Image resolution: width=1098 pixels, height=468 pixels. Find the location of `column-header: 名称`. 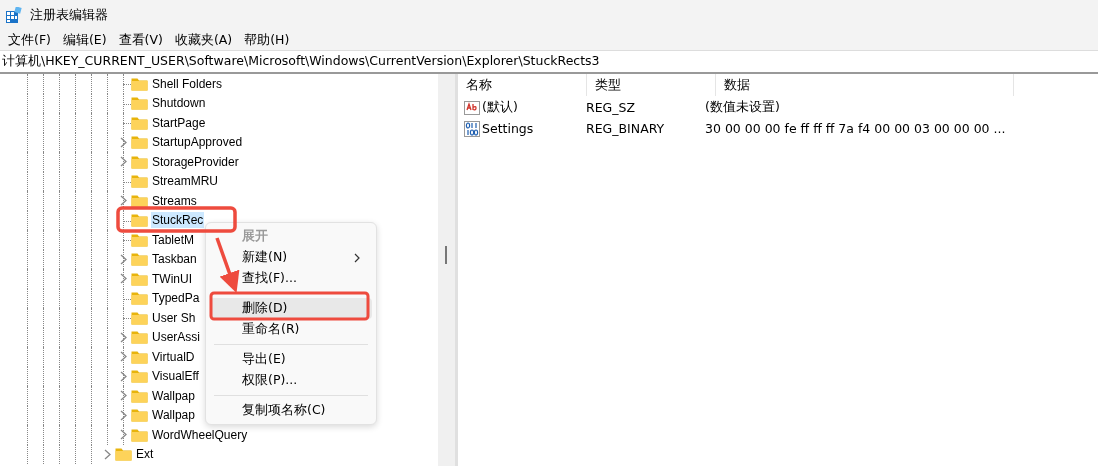

column-header: 名称 is located at coordinates (522, 85).